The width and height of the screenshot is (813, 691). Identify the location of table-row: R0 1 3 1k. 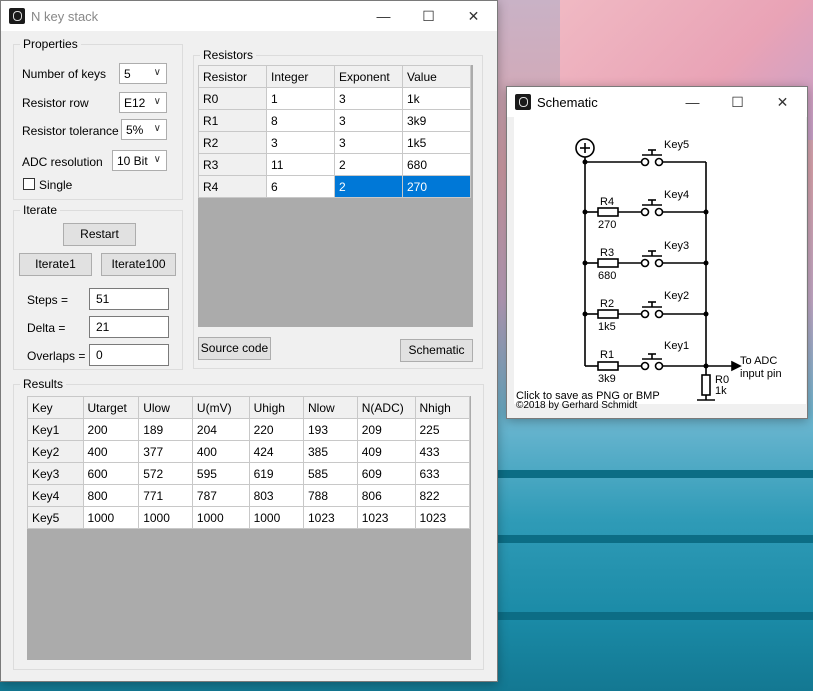
(334, 98).